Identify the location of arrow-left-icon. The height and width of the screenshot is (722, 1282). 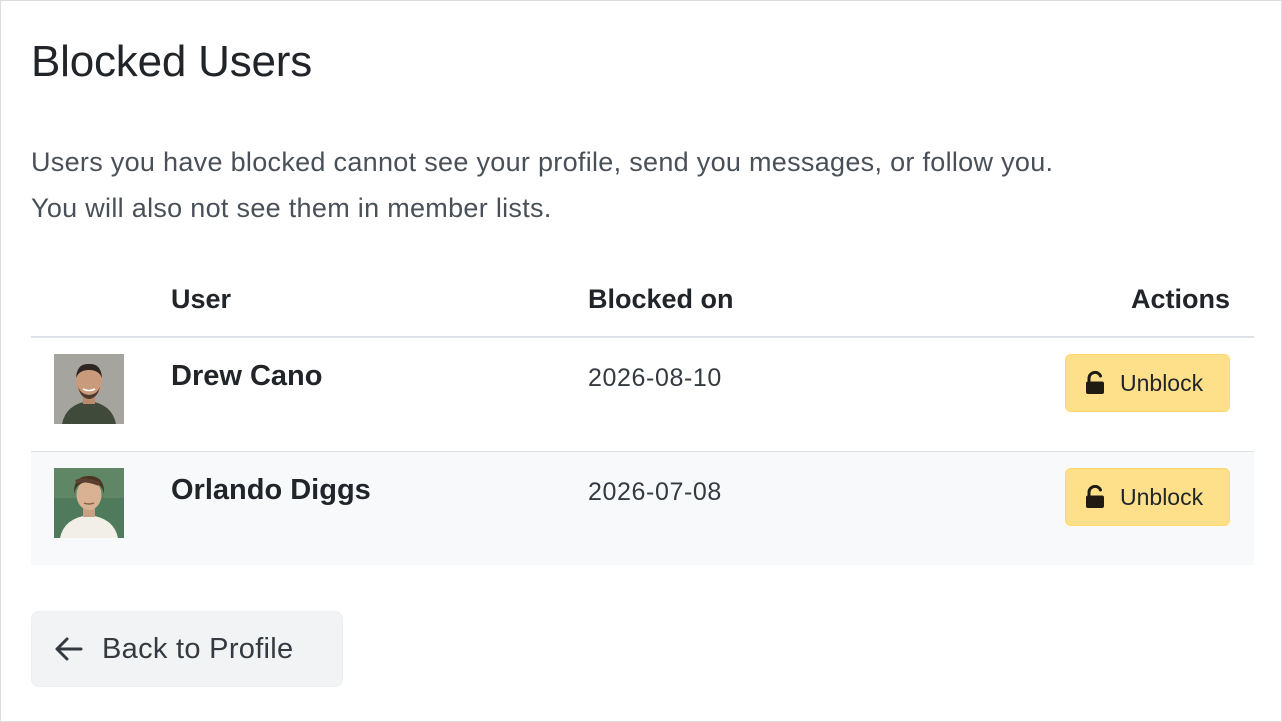
(69, 649).